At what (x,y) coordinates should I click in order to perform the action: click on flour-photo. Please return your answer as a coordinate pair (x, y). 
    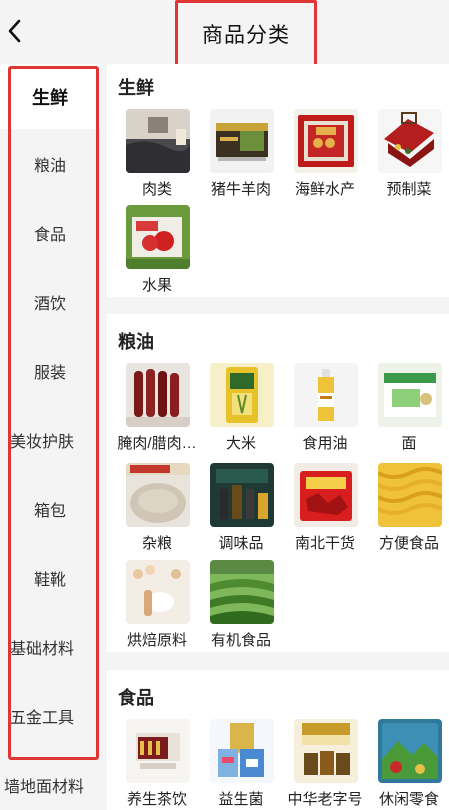
    Looking at the image, I should click on (158, 495).